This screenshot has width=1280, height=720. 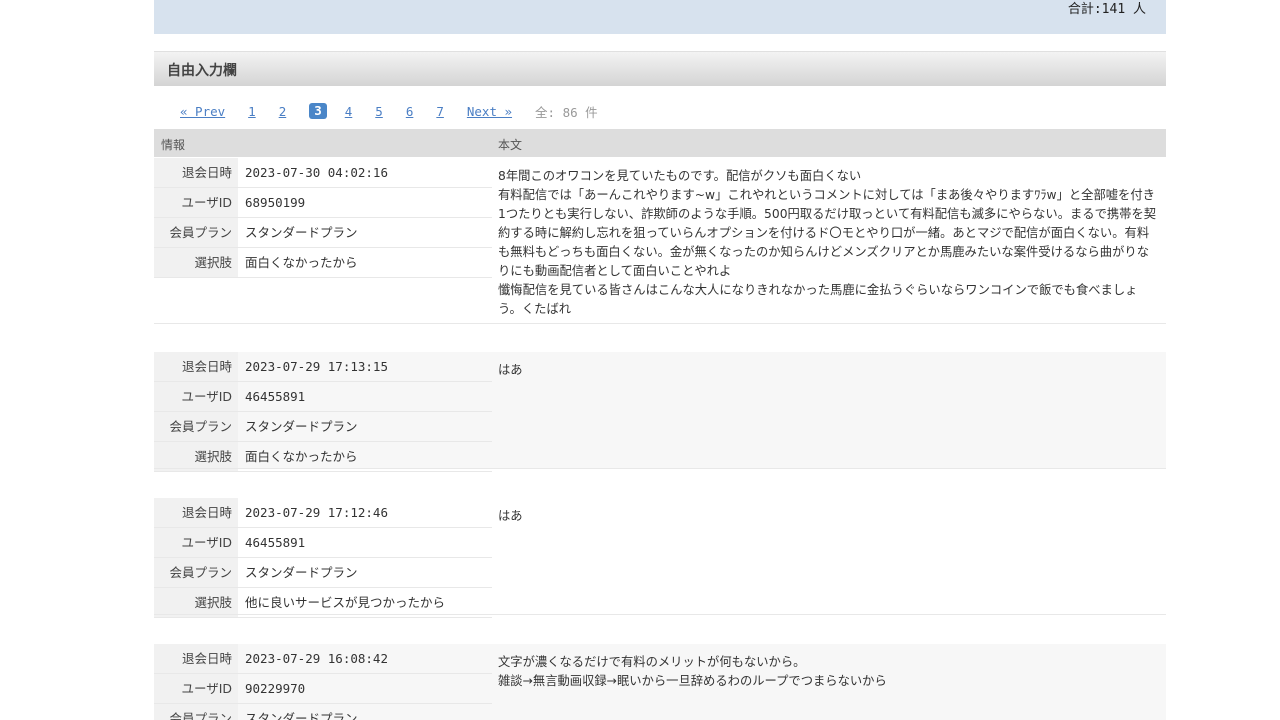 What do you see at coordinates (660, 17) in the screenshot?
I see `top-summary-bar: 合計:141 人` at bounding box center [660, 17].